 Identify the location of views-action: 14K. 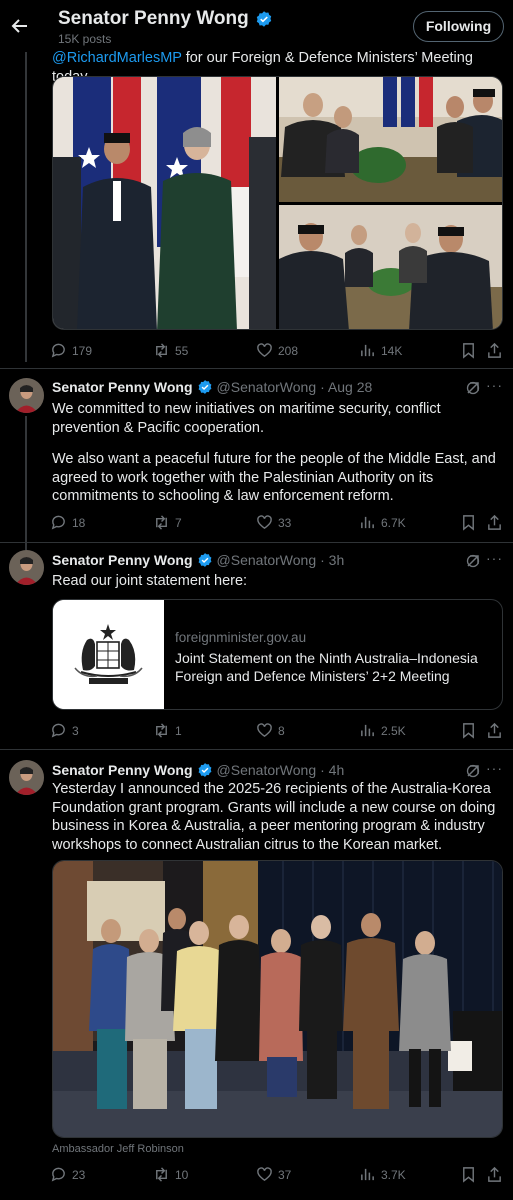
(380, 350).